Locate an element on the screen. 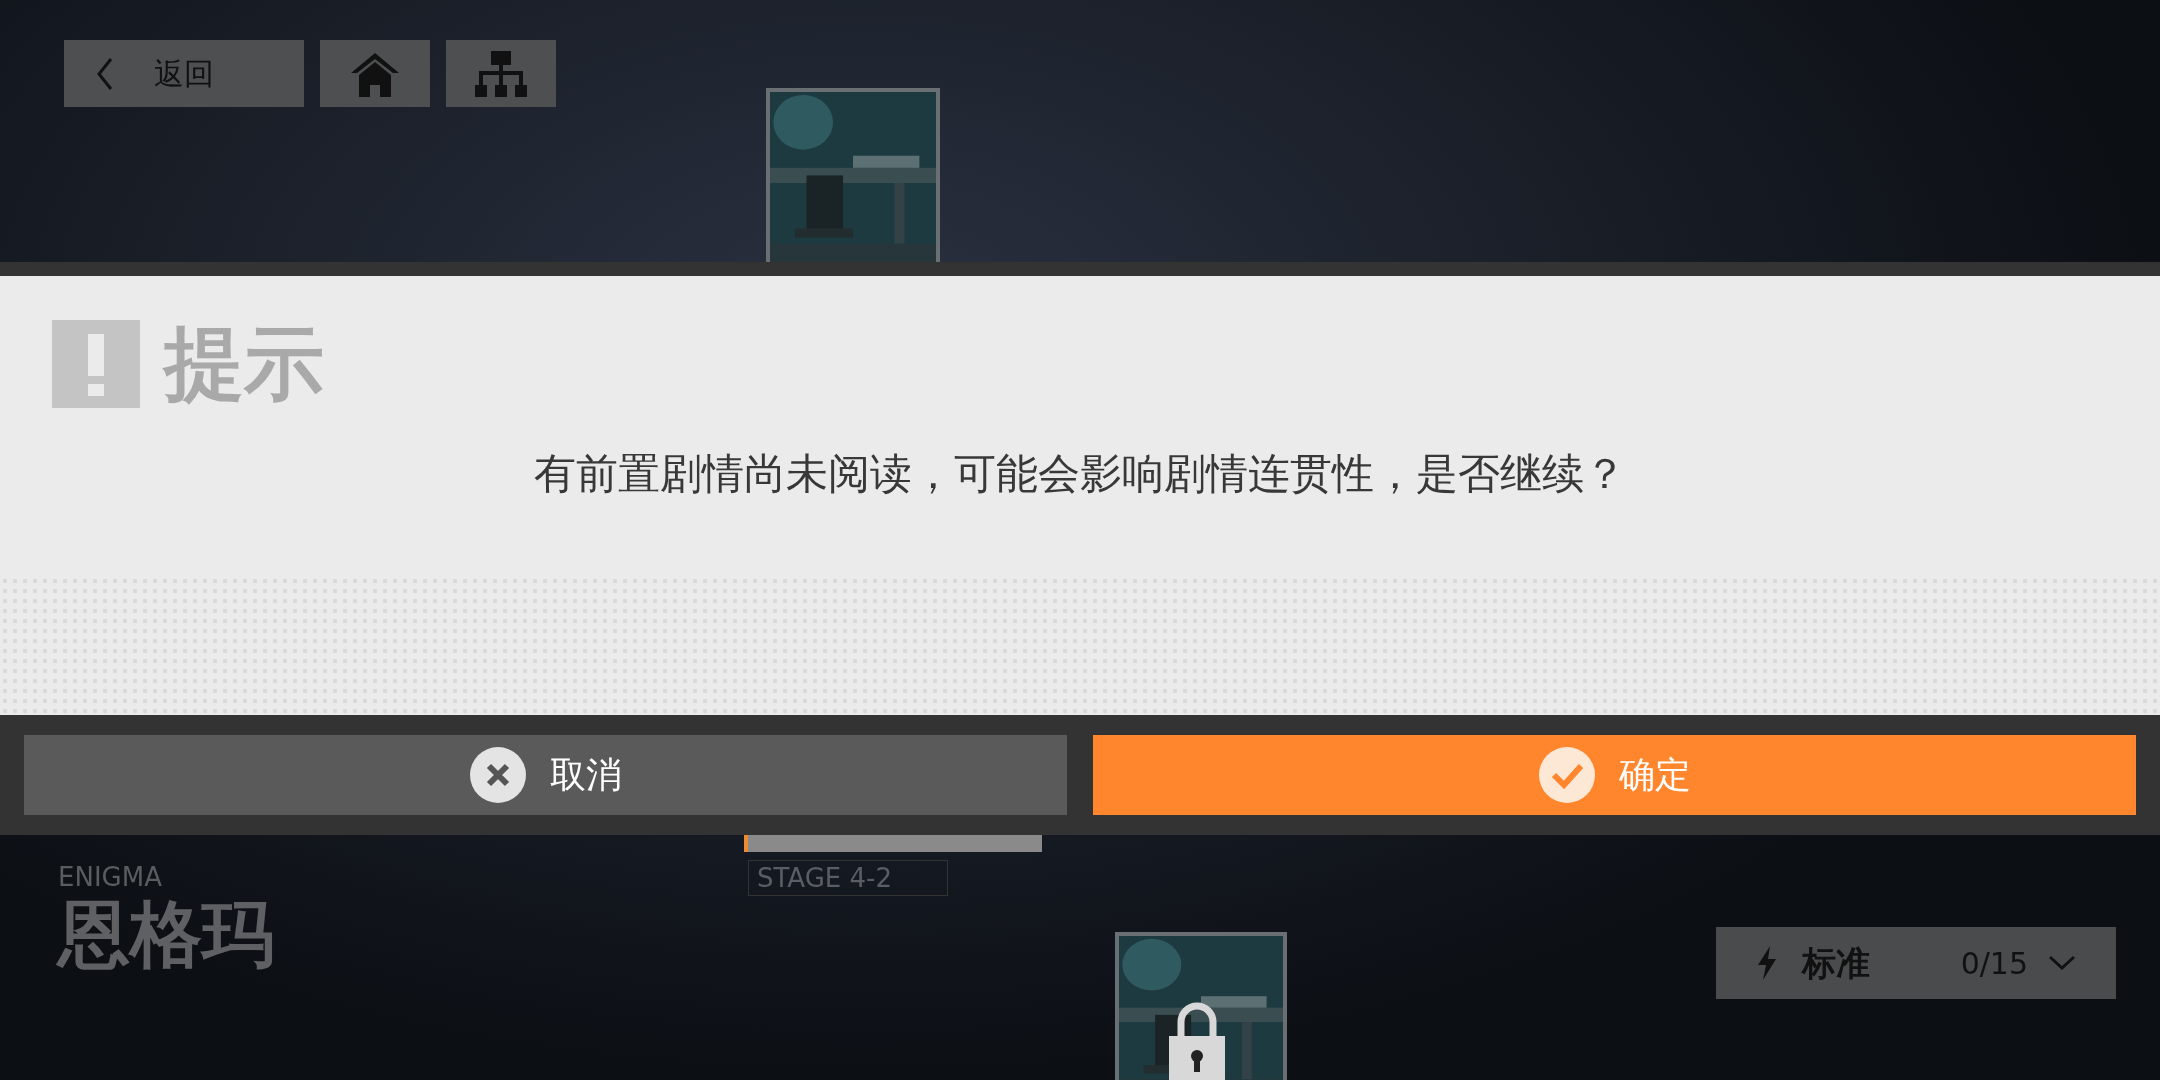 The height and width of the screenshot is (1080, 2160). home-icon is located at coordinates (375, 73).